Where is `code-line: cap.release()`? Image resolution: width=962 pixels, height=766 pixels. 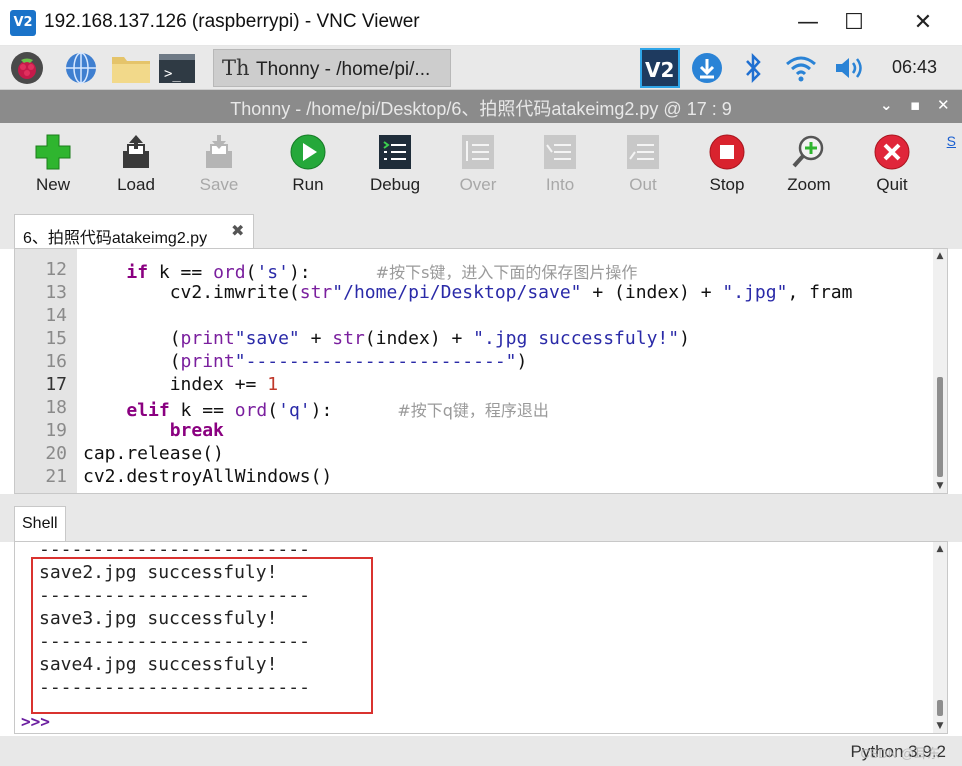
code-line: cap.release() is located at coordinates (153, 453).